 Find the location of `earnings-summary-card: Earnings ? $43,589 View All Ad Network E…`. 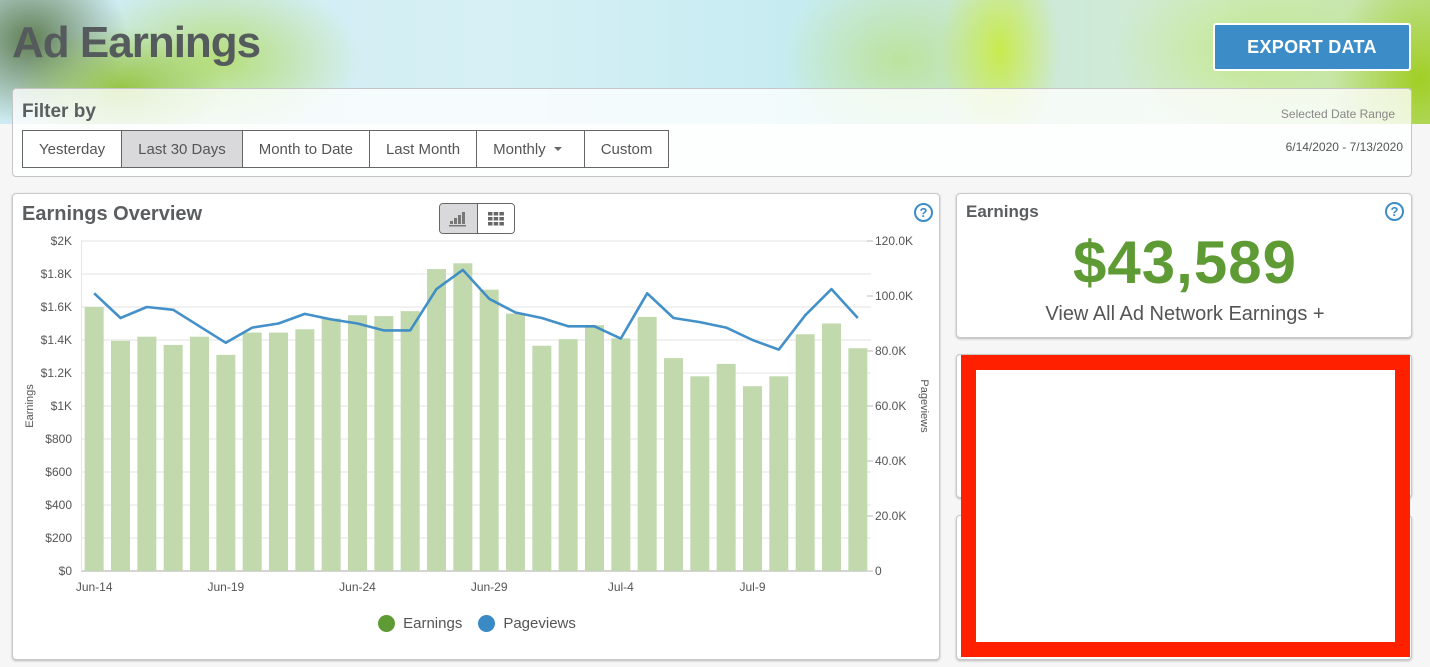

earnings-summary-card: Earnings ? $43,589 View All Ad Network E… is located at coordinates (1184, 265).